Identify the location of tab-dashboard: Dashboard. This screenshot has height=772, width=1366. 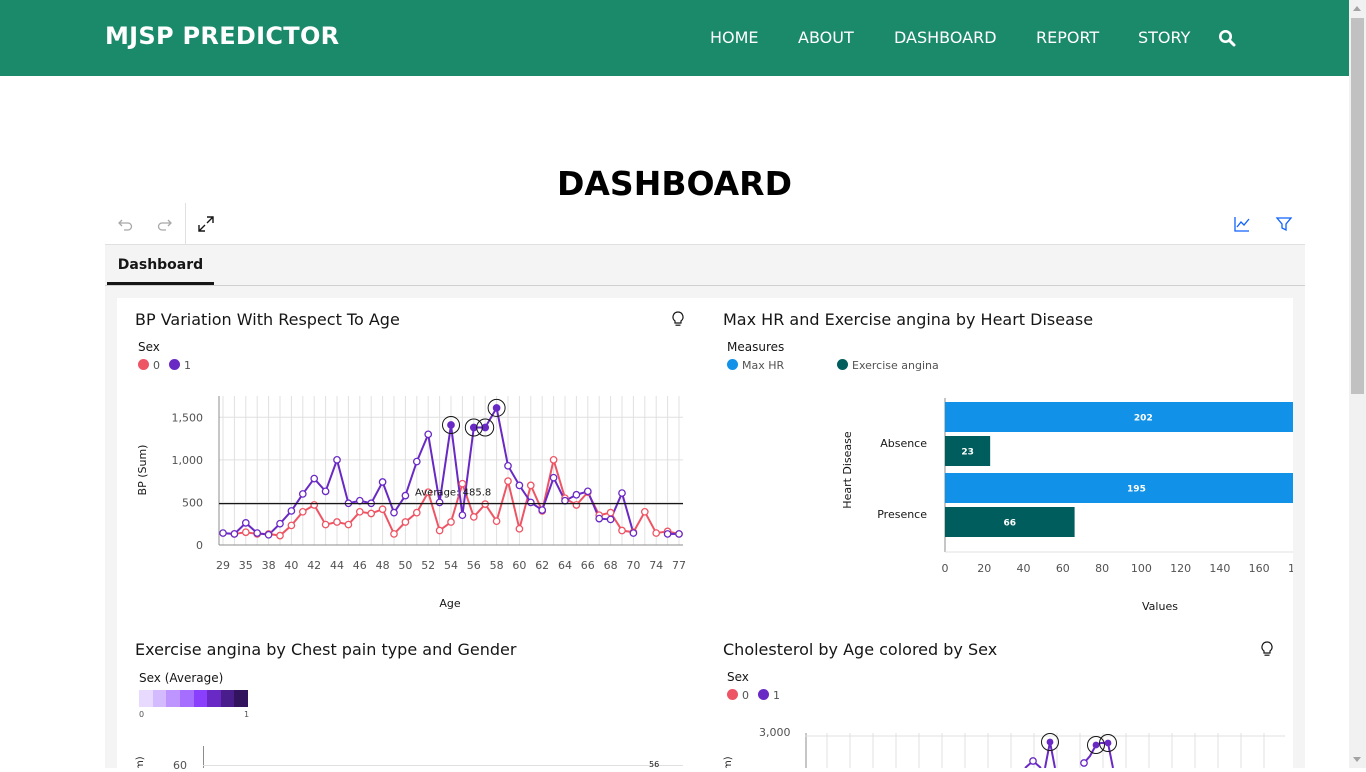
(160, 265).